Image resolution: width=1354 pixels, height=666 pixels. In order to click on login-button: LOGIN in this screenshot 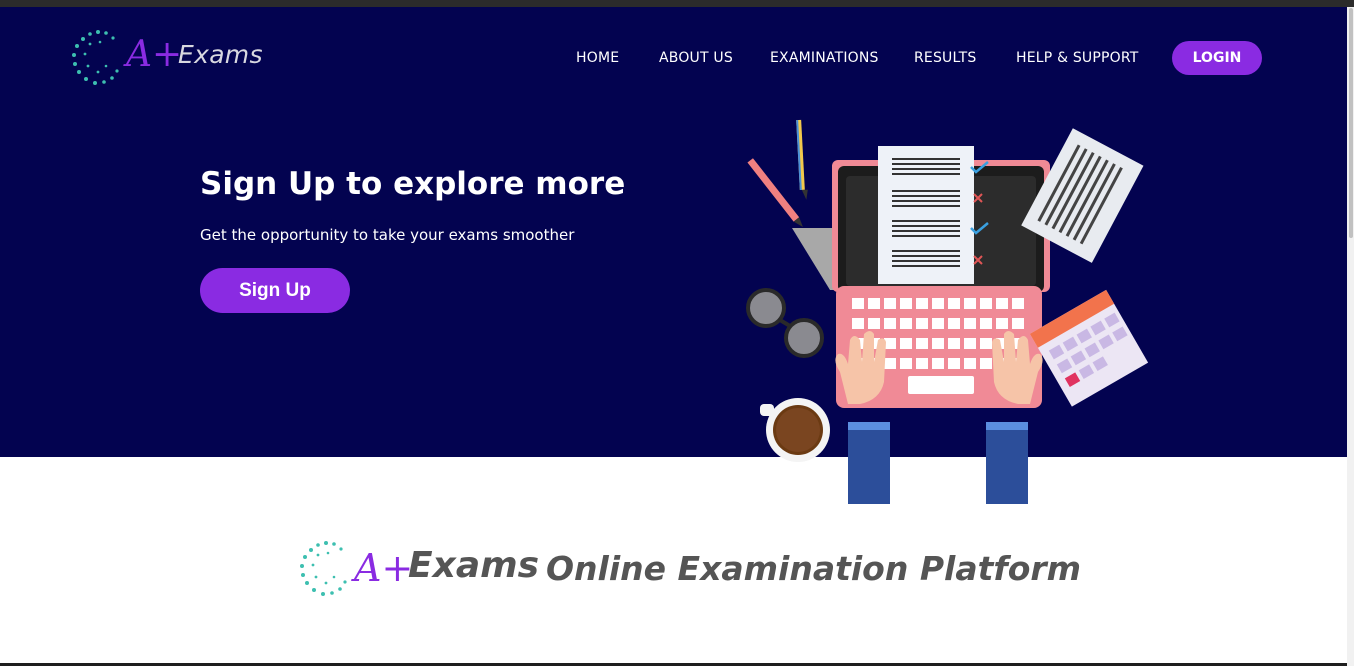, I will do `click(1217, 58)`.